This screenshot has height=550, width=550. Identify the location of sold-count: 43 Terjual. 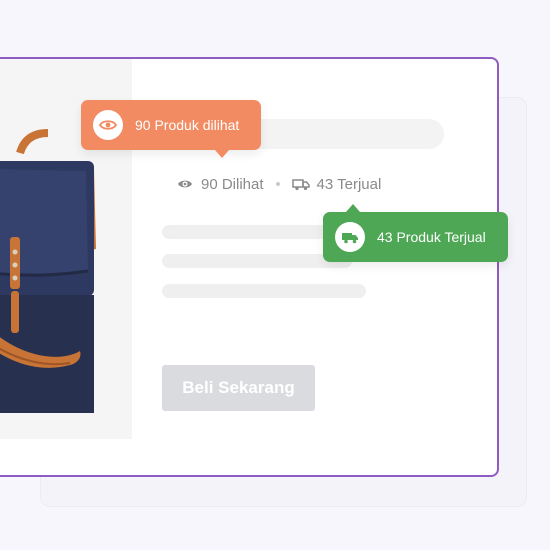
(349, 184).